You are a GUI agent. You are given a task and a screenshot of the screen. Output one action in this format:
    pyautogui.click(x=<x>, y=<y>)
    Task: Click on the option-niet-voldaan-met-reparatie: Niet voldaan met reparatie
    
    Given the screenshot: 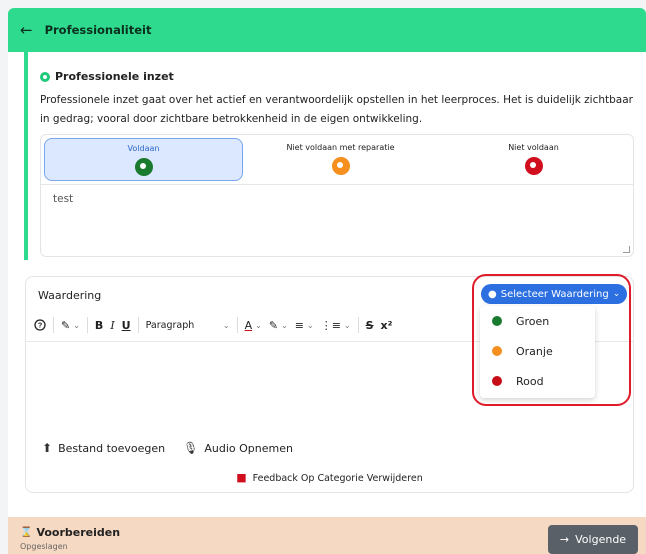 What is the action you would take?
    pyautogui.click(x=340, y=159)
    